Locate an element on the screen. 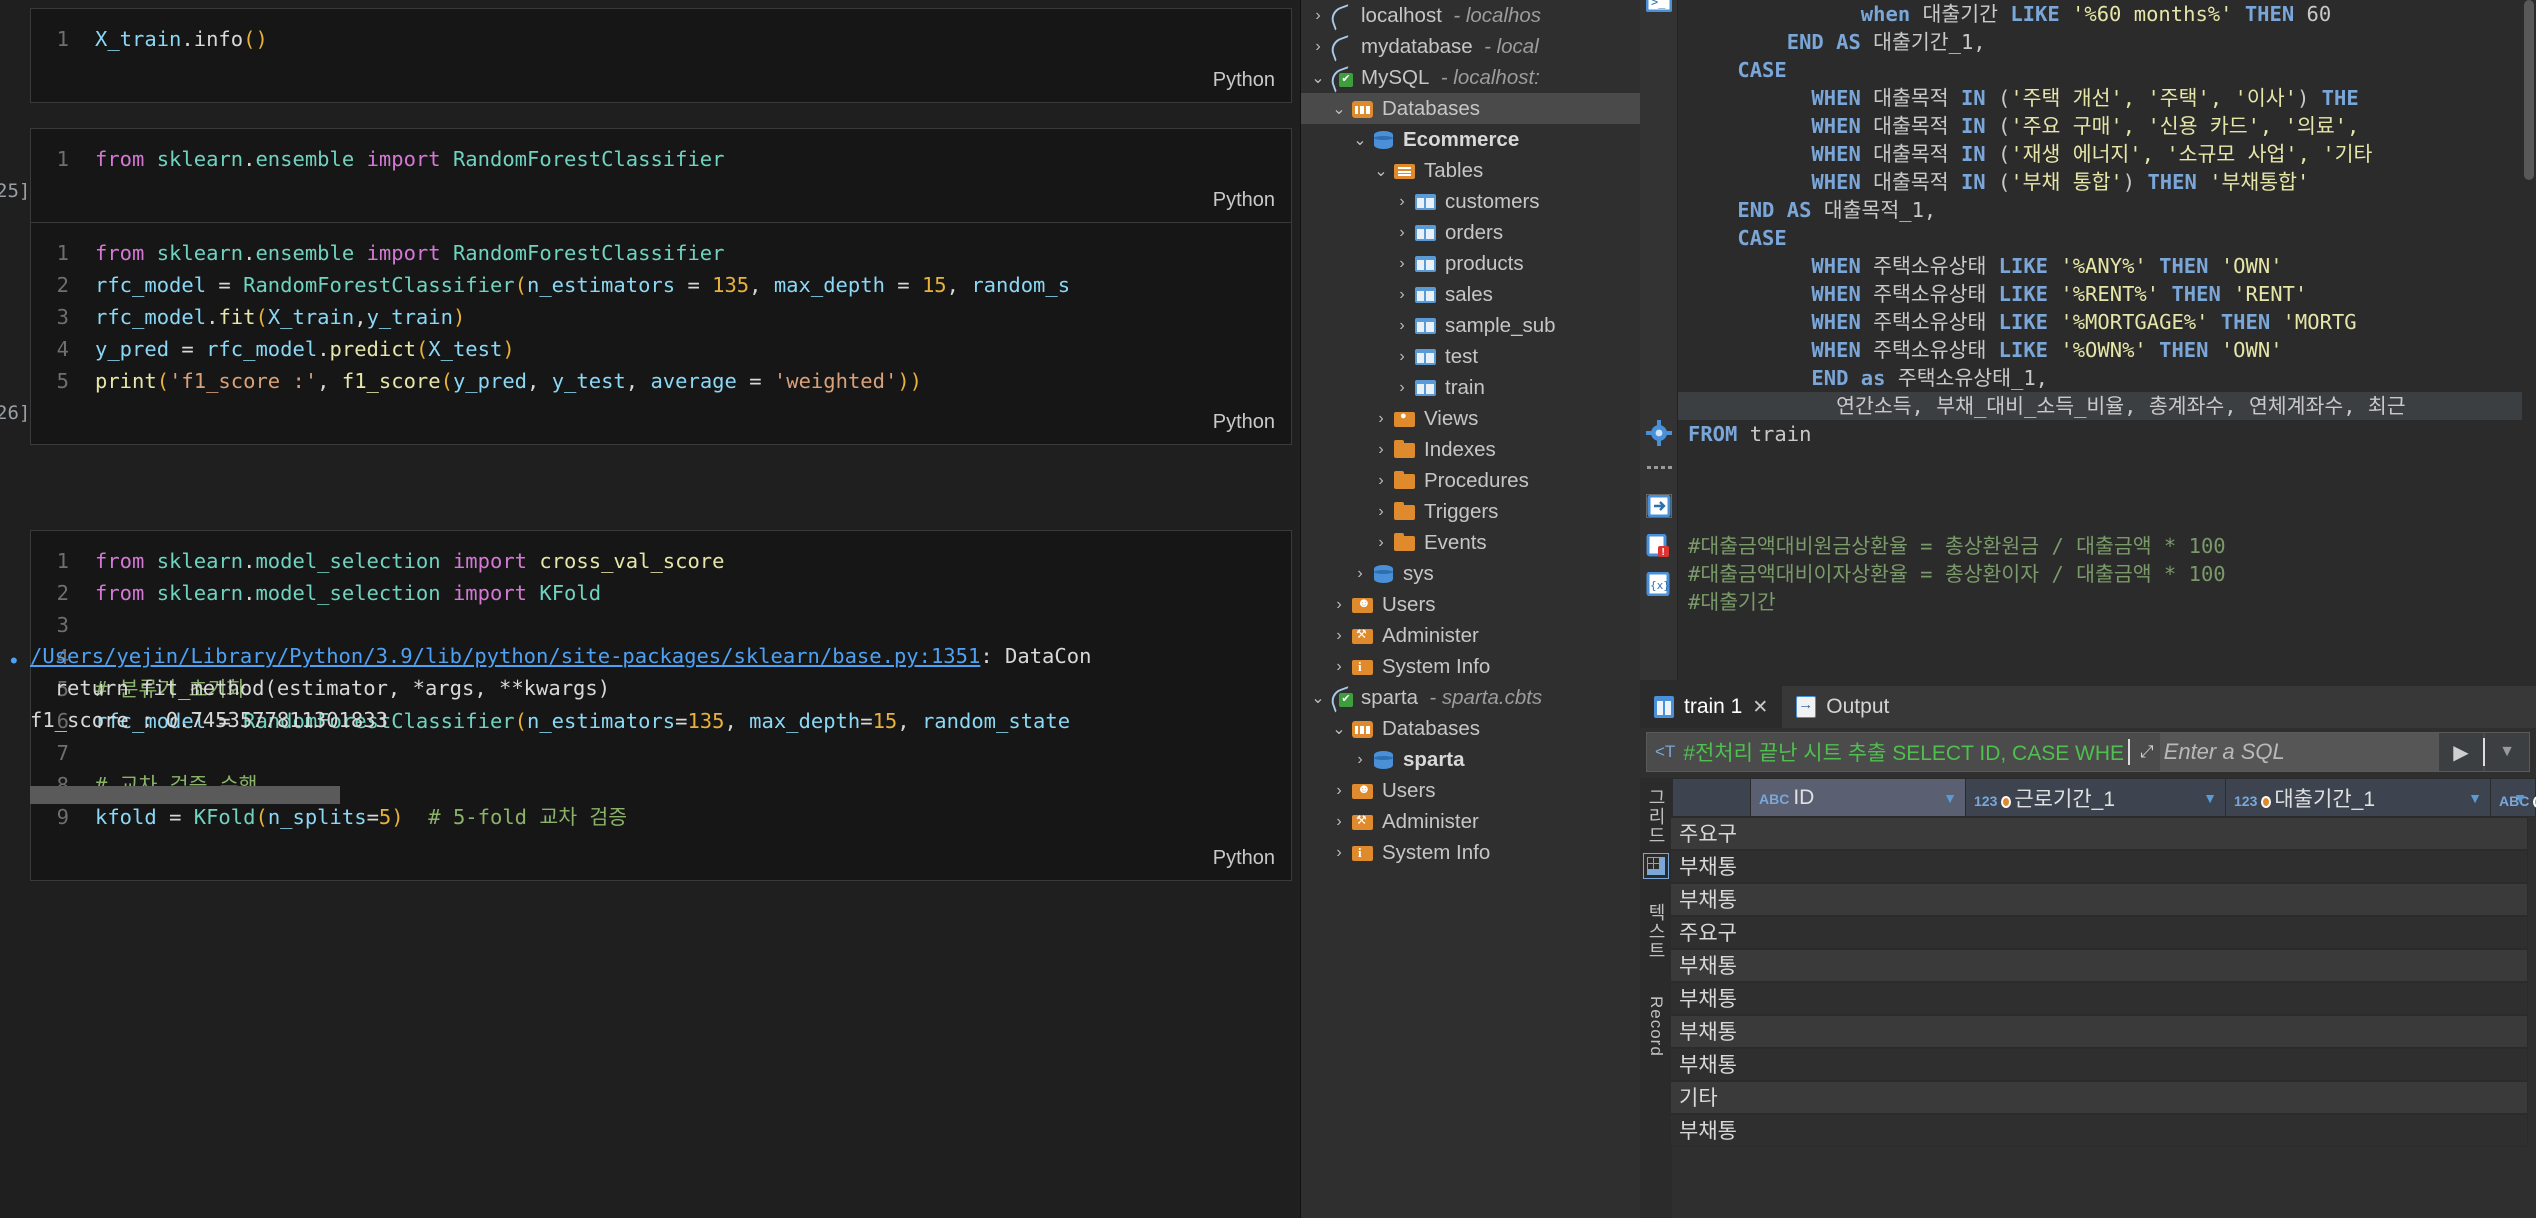 The width and height of the screenshot is (2536, 1218). table-row: 10389TRAIN_70388360부채통 is located at coordinates (2103, 998).